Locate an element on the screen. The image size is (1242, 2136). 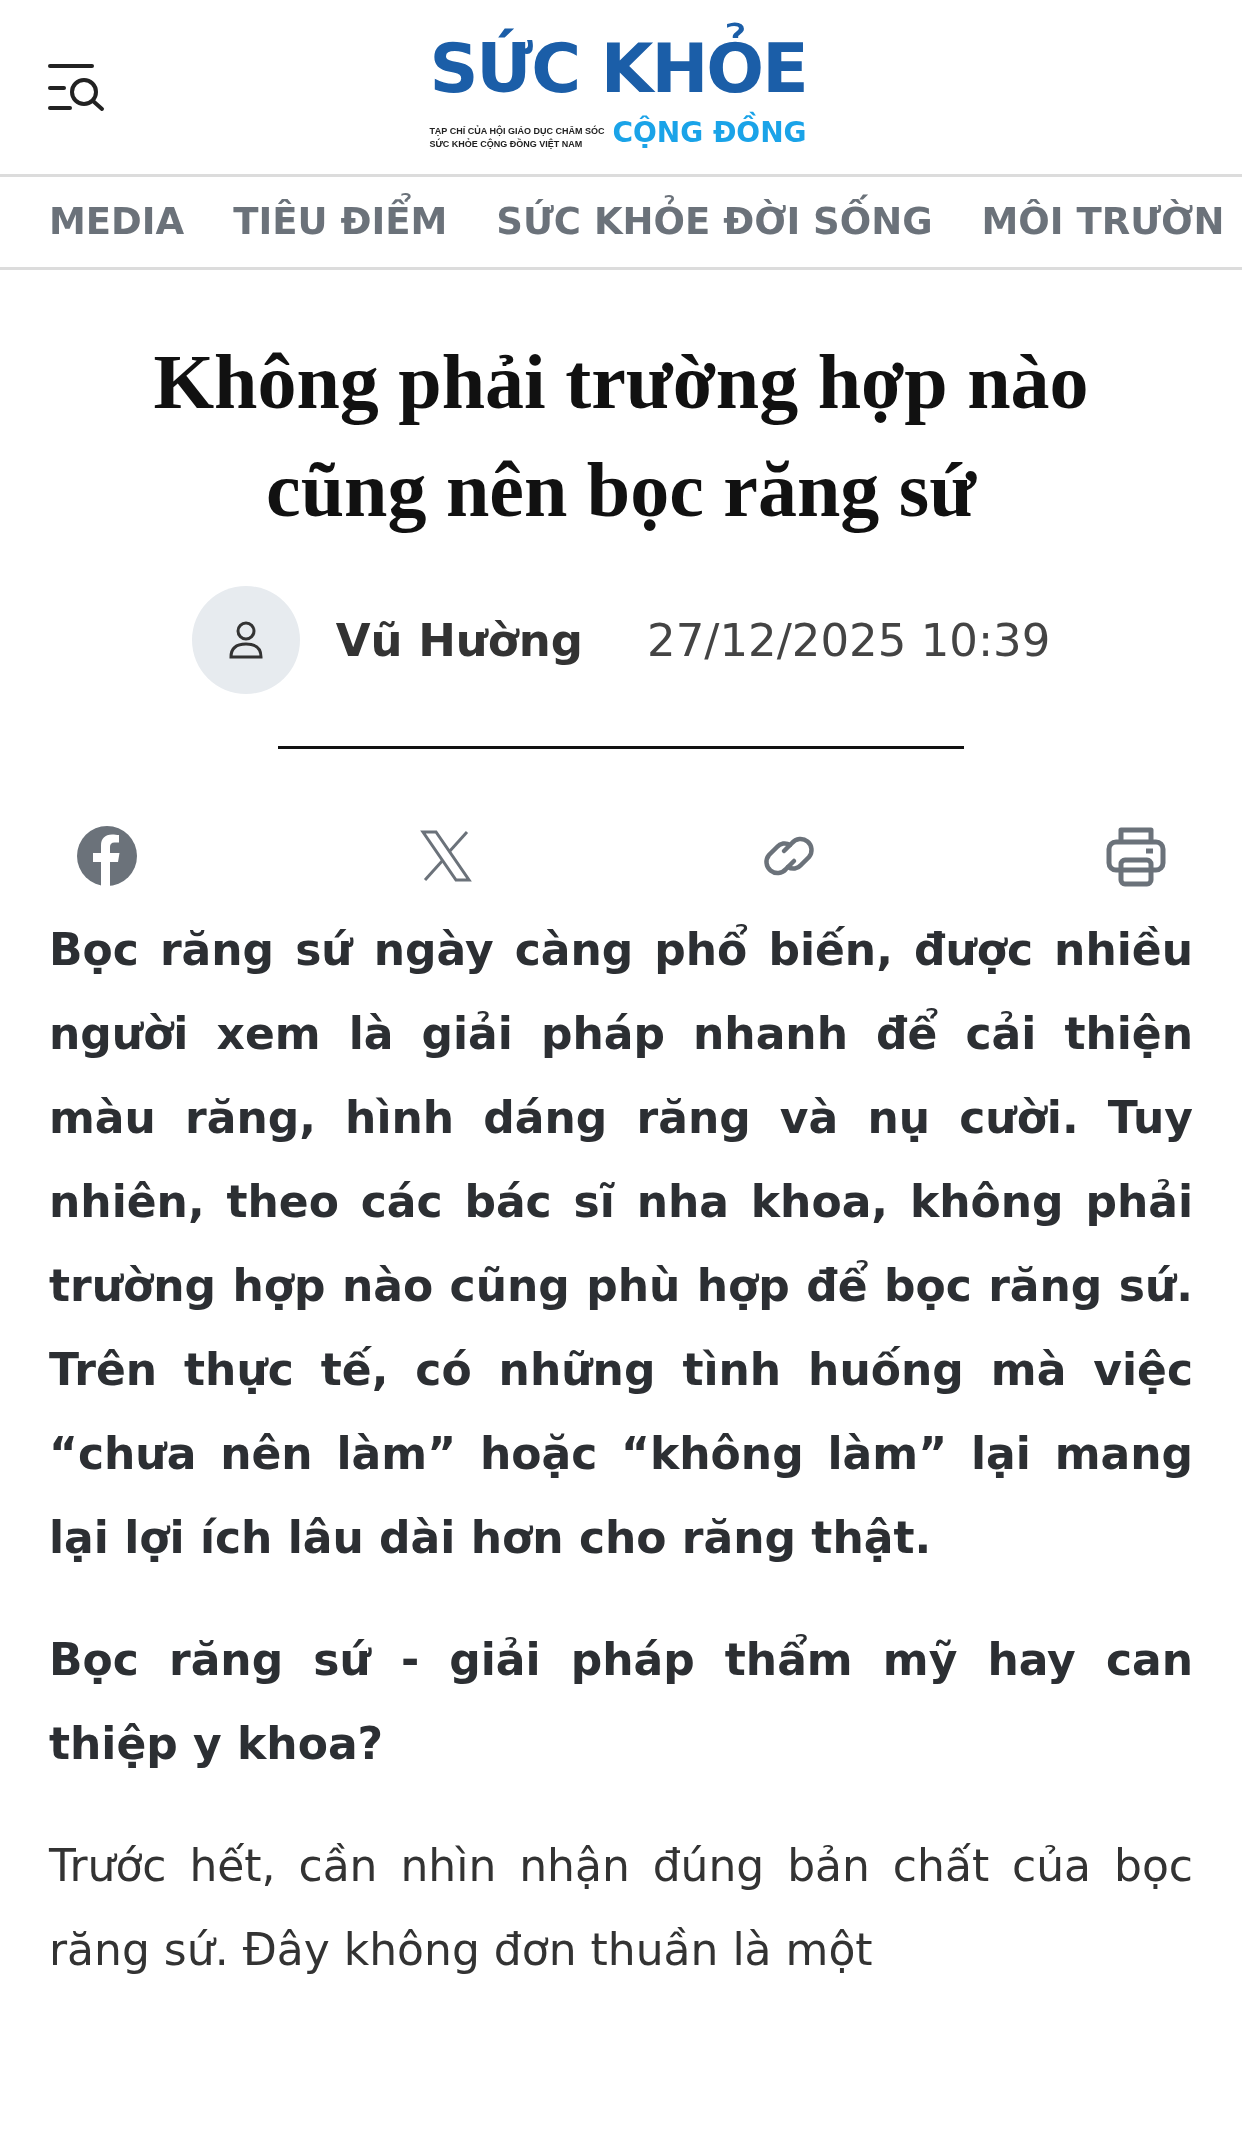
publish-date: 27/12/2025 10:39 is located at coordinates (849, 640).